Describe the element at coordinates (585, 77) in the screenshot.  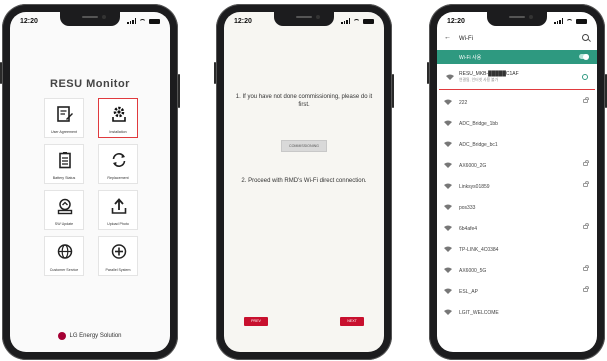
I see `settings-gear-icon` at that location.